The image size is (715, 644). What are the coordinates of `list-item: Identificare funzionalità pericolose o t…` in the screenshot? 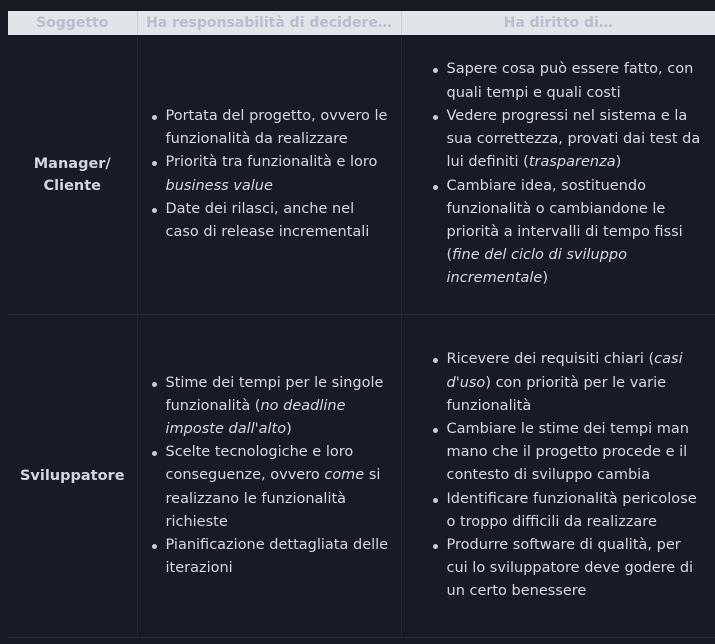 It's located at (568, 511).